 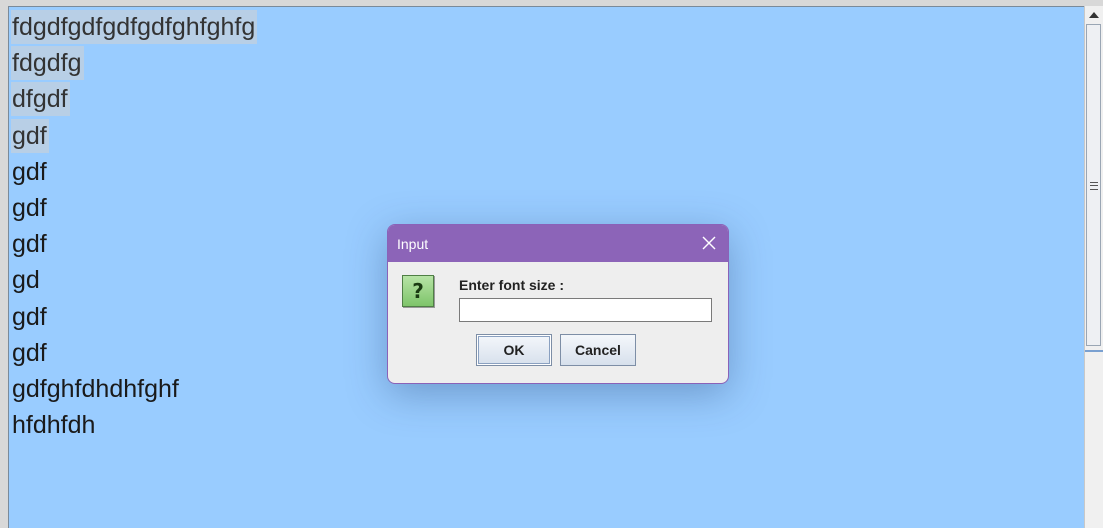 I want to click on vertical-scrollbar, so click(x=1093, y=267).